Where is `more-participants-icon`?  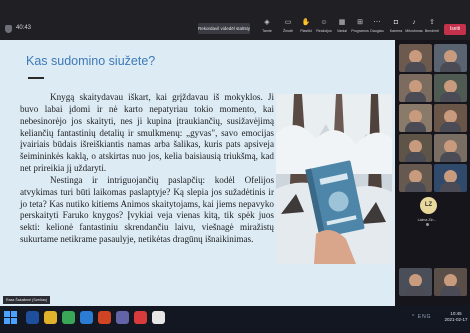
more-participants-icon is located at coordinates (427, 224).